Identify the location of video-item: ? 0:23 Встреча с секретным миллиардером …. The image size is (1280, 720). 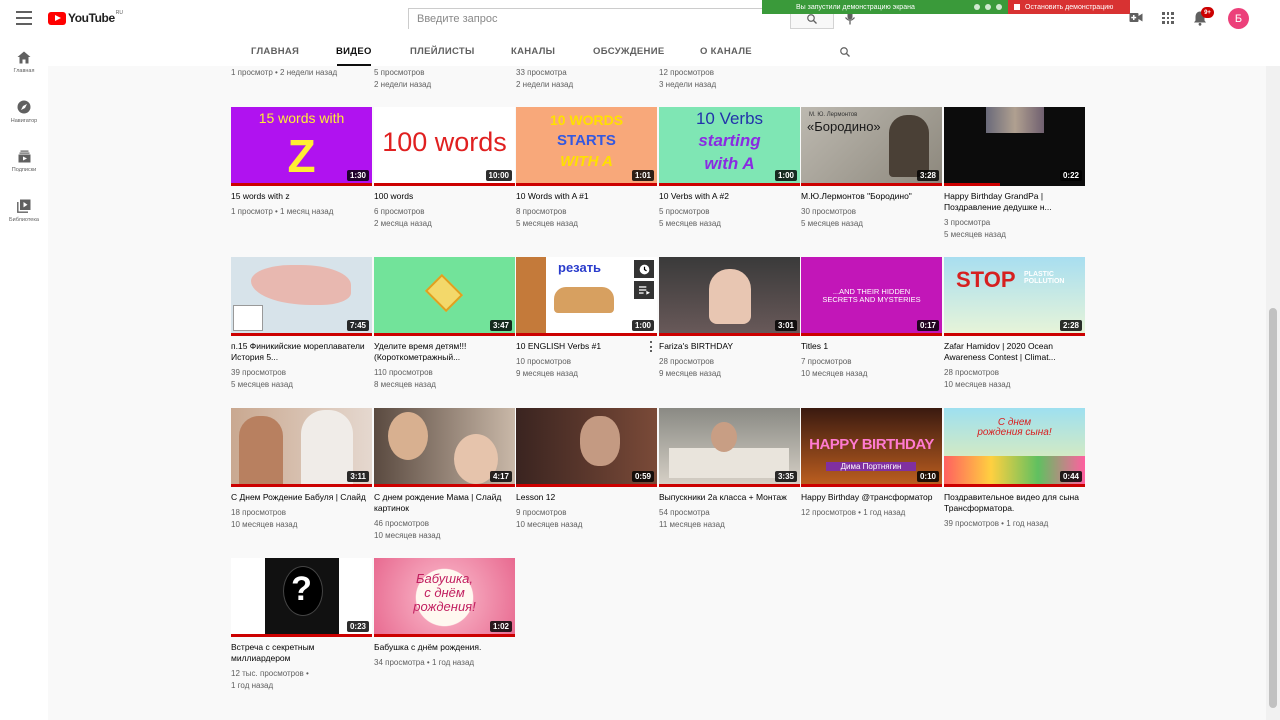
(301, 625).